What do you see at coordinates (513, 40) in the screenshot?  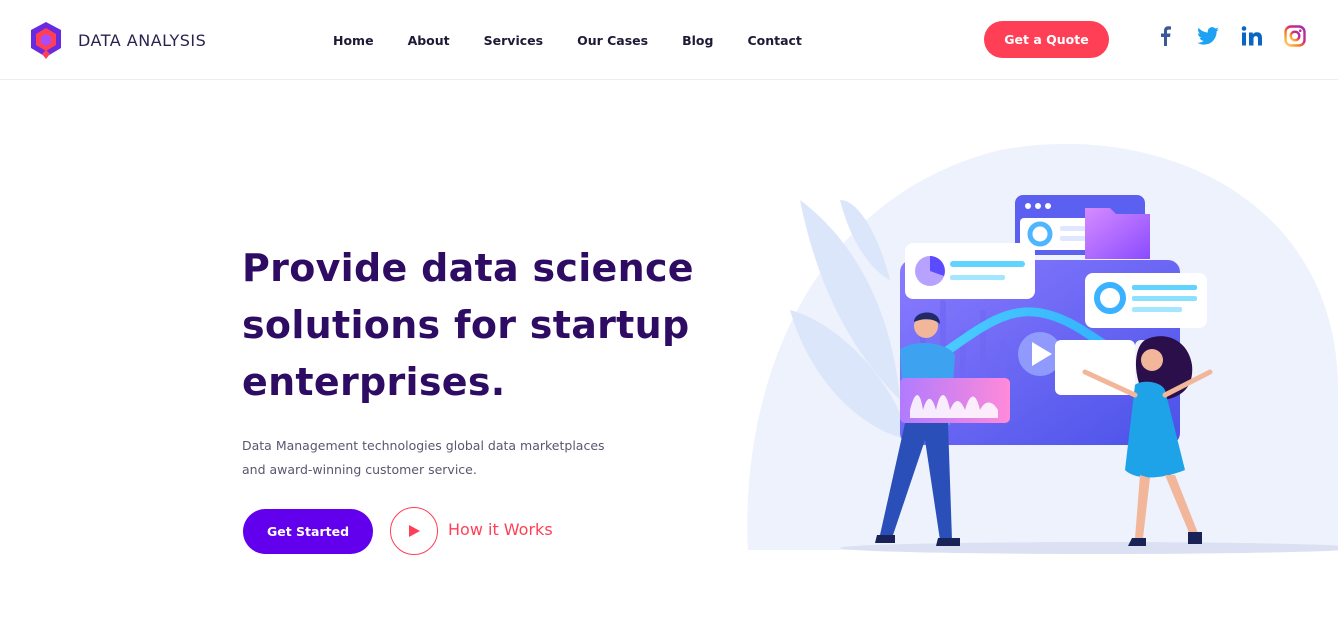 I see `nav-services: Services` at bounding box center [513, 40].